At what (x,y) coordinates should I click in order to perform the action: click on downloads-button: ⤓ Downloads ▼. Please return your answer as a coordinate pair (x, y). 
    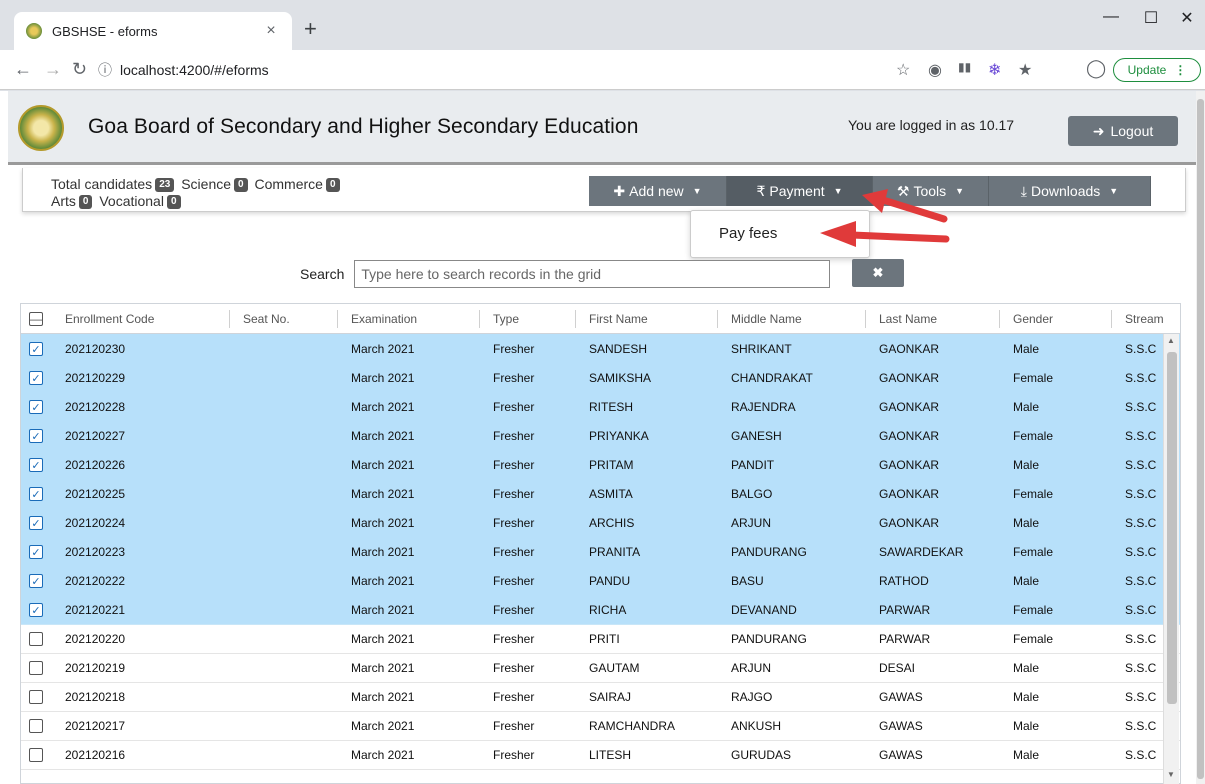
    Looking at the image, I should click on (1070, 191).